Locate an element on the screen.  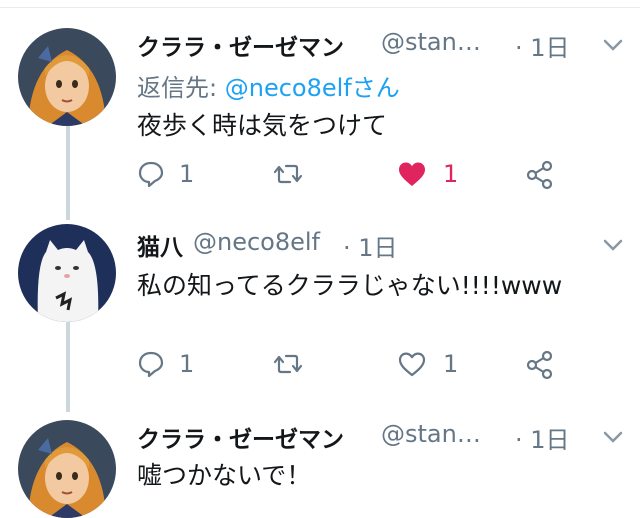
reply-prefix: 返信先: is located at coordinates (177, 88).